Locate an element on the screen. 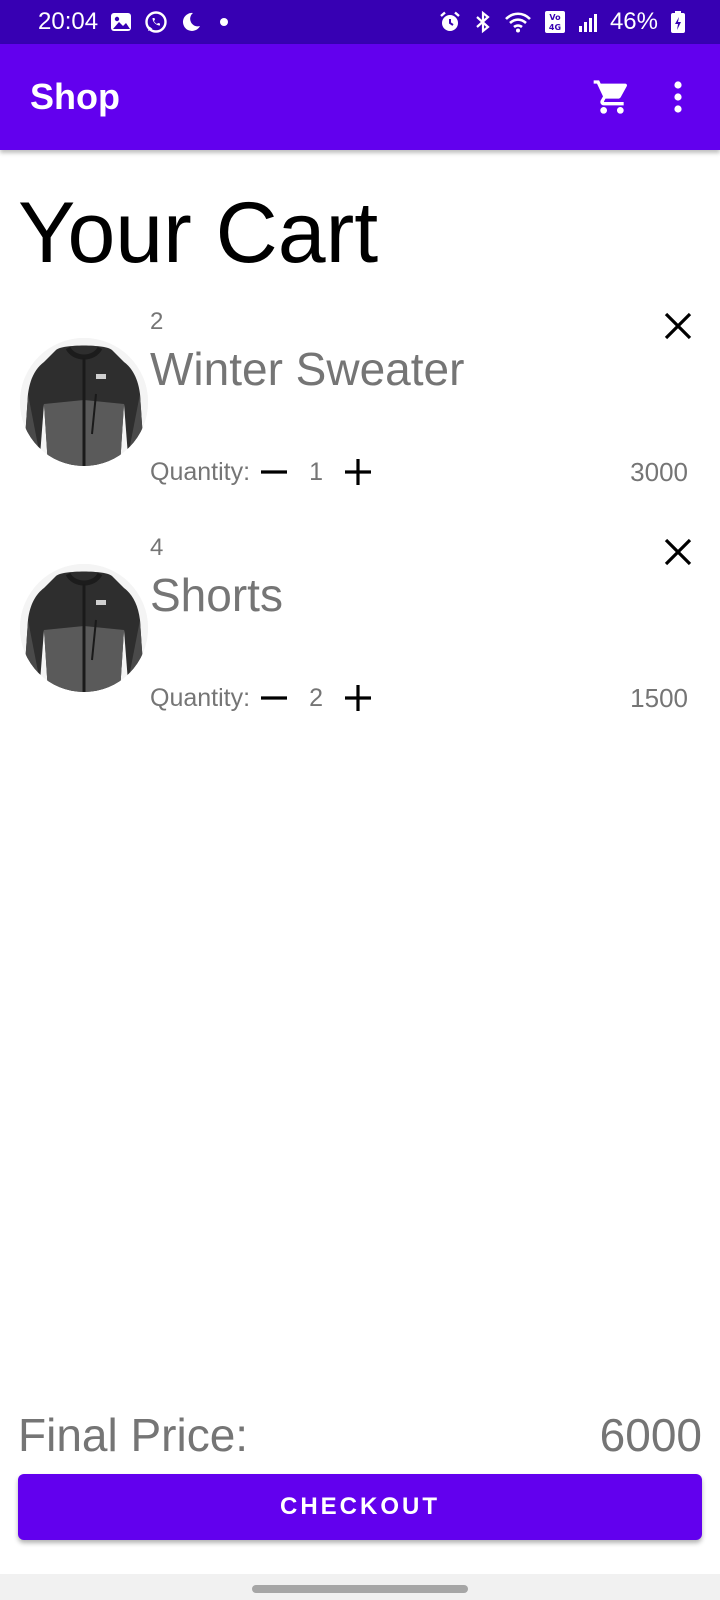  status-left: 20:04 is located at coordinates (136, 22).